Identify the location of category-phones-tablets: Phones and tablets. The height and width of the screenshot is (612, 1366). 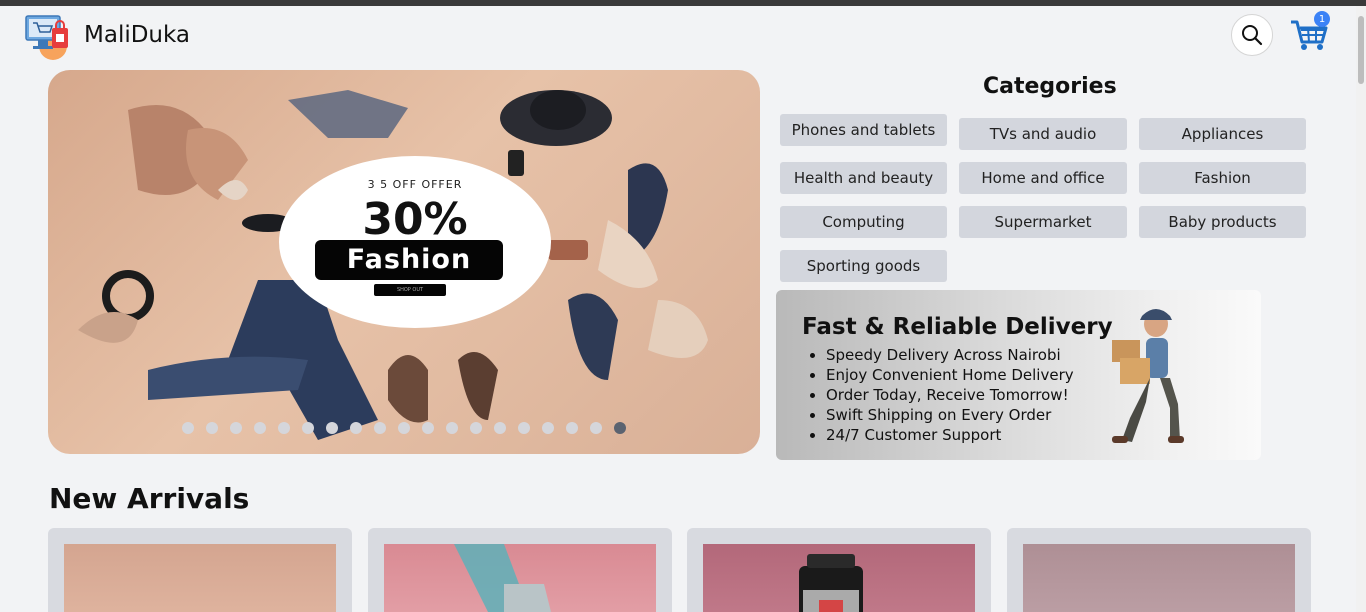
(863, 130).